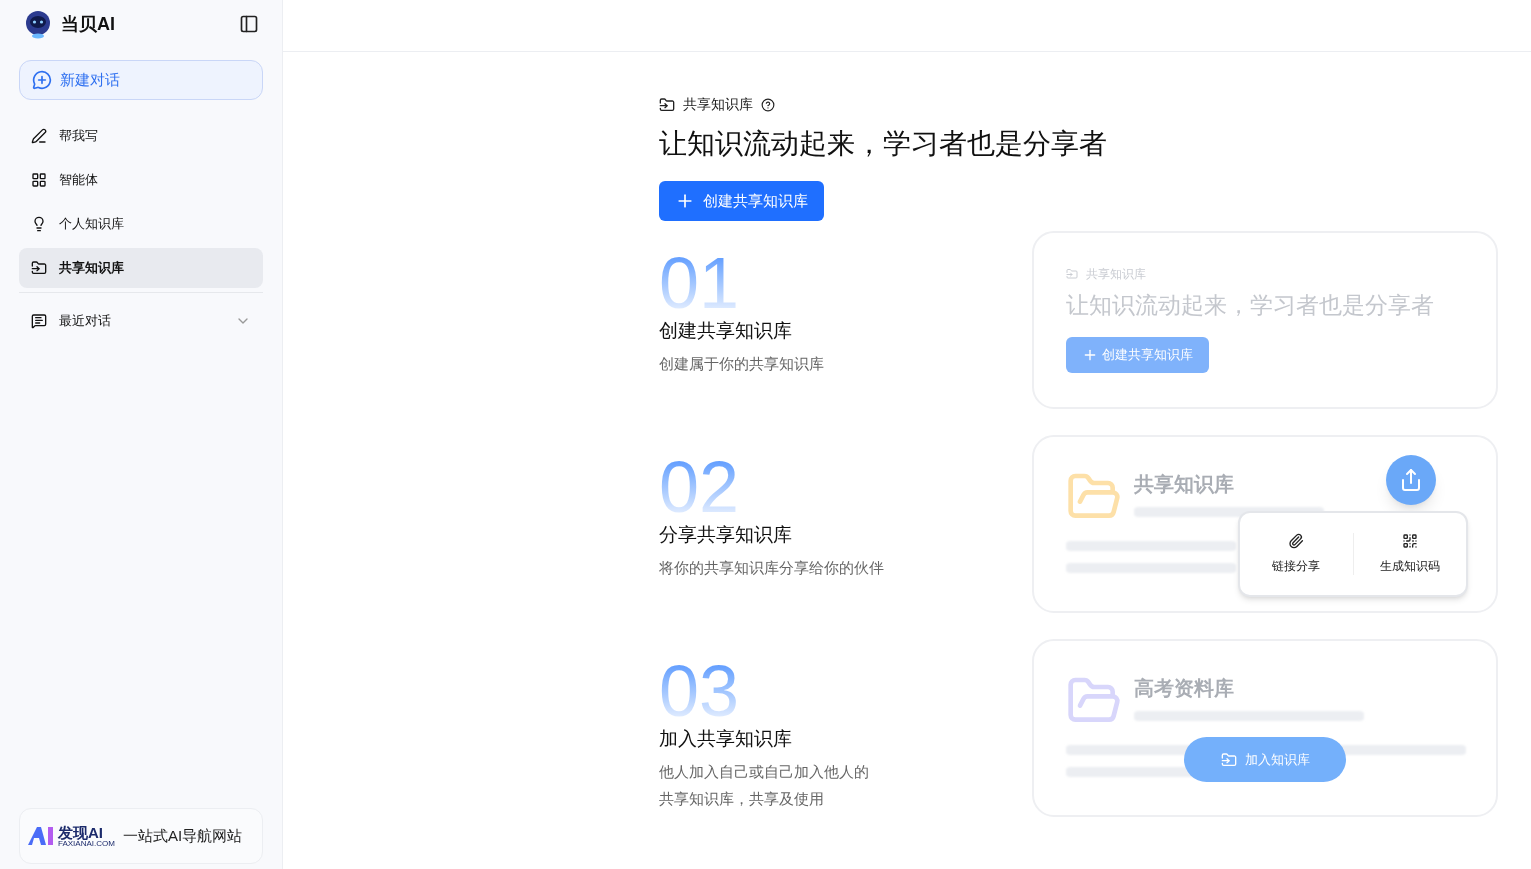  I want to click on robot-logo-icon, so click(38, 24).